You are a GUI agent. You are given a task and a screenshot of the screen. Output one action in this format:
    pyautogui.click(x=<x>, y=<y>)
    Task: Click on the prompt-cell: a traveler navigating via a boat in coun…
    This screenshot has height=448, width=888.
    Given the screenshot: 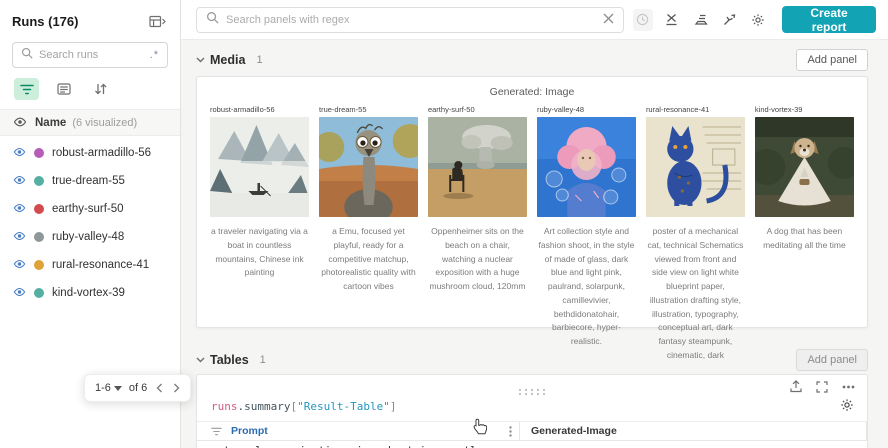 What is the action you would take?
    pyautogui.click(x=358, y=444)
    